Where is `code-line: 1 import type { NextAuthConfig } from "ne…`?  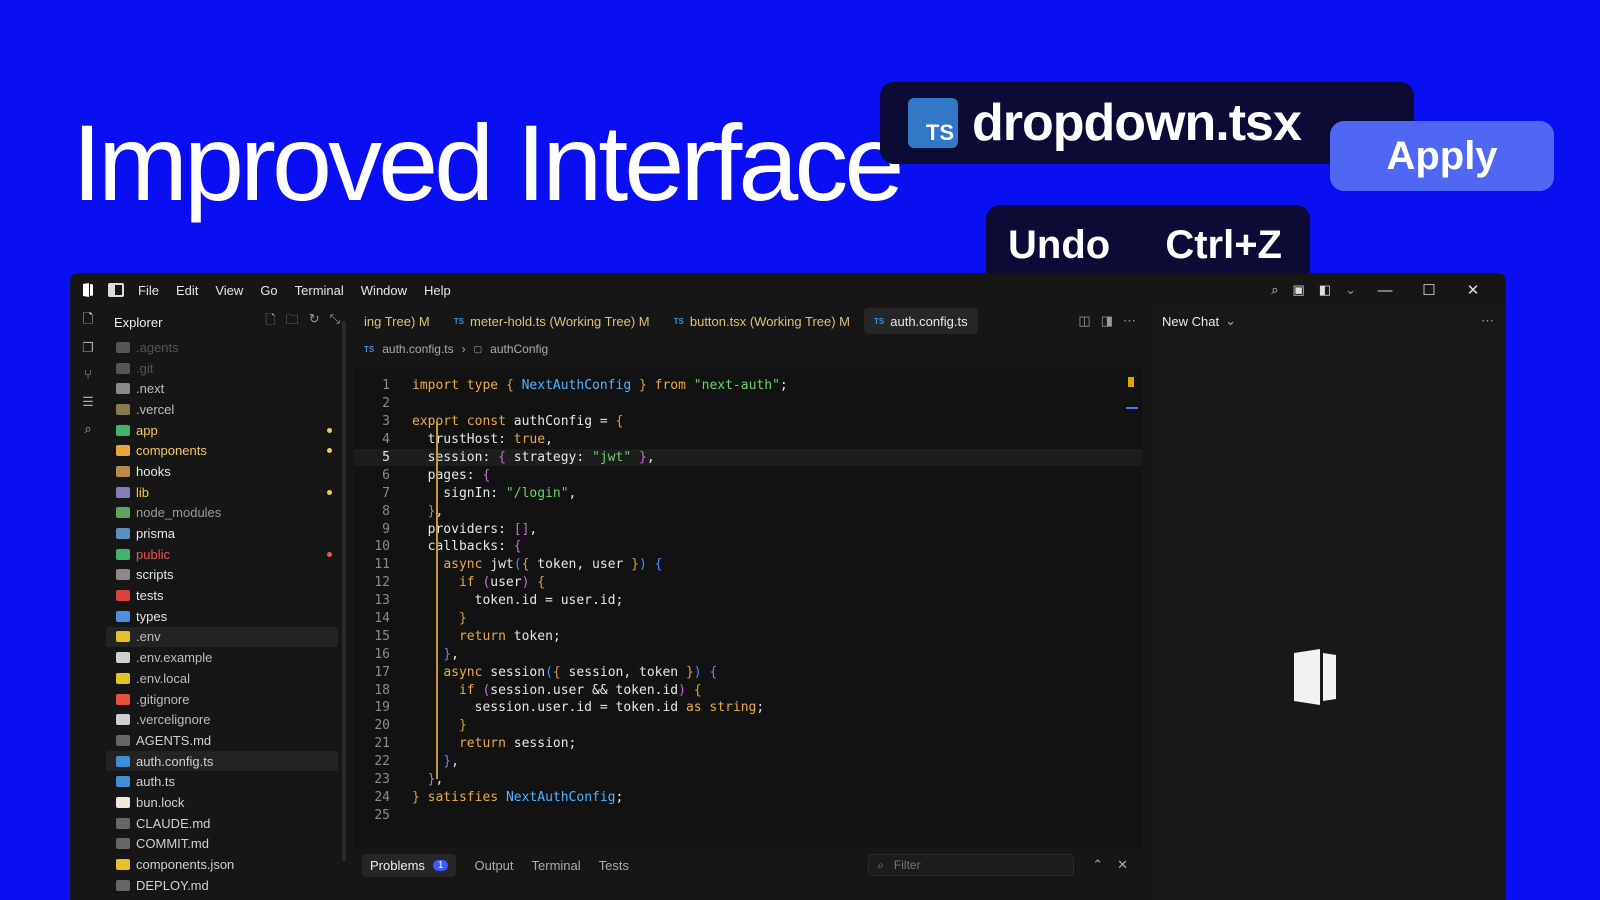 code-line: 1 import type { NextAuthConfig } from "ne… is located at coordinates (748, 386).